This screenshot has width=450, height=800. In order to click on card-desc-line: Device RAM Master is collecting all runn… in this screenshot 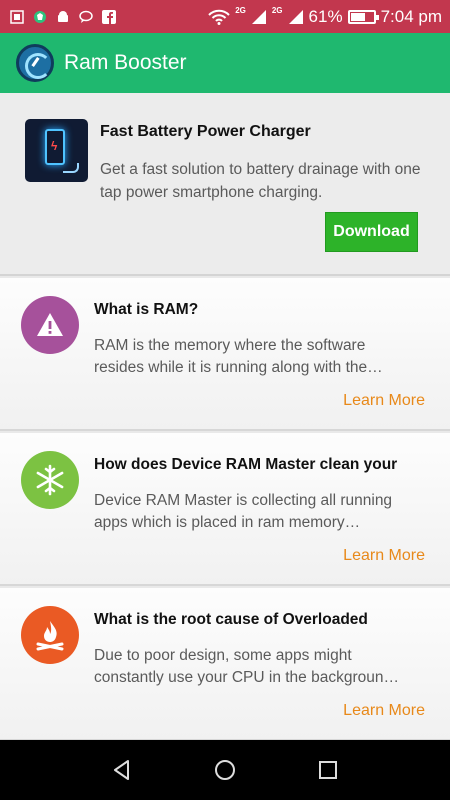, I will do `click(243, 500)`.